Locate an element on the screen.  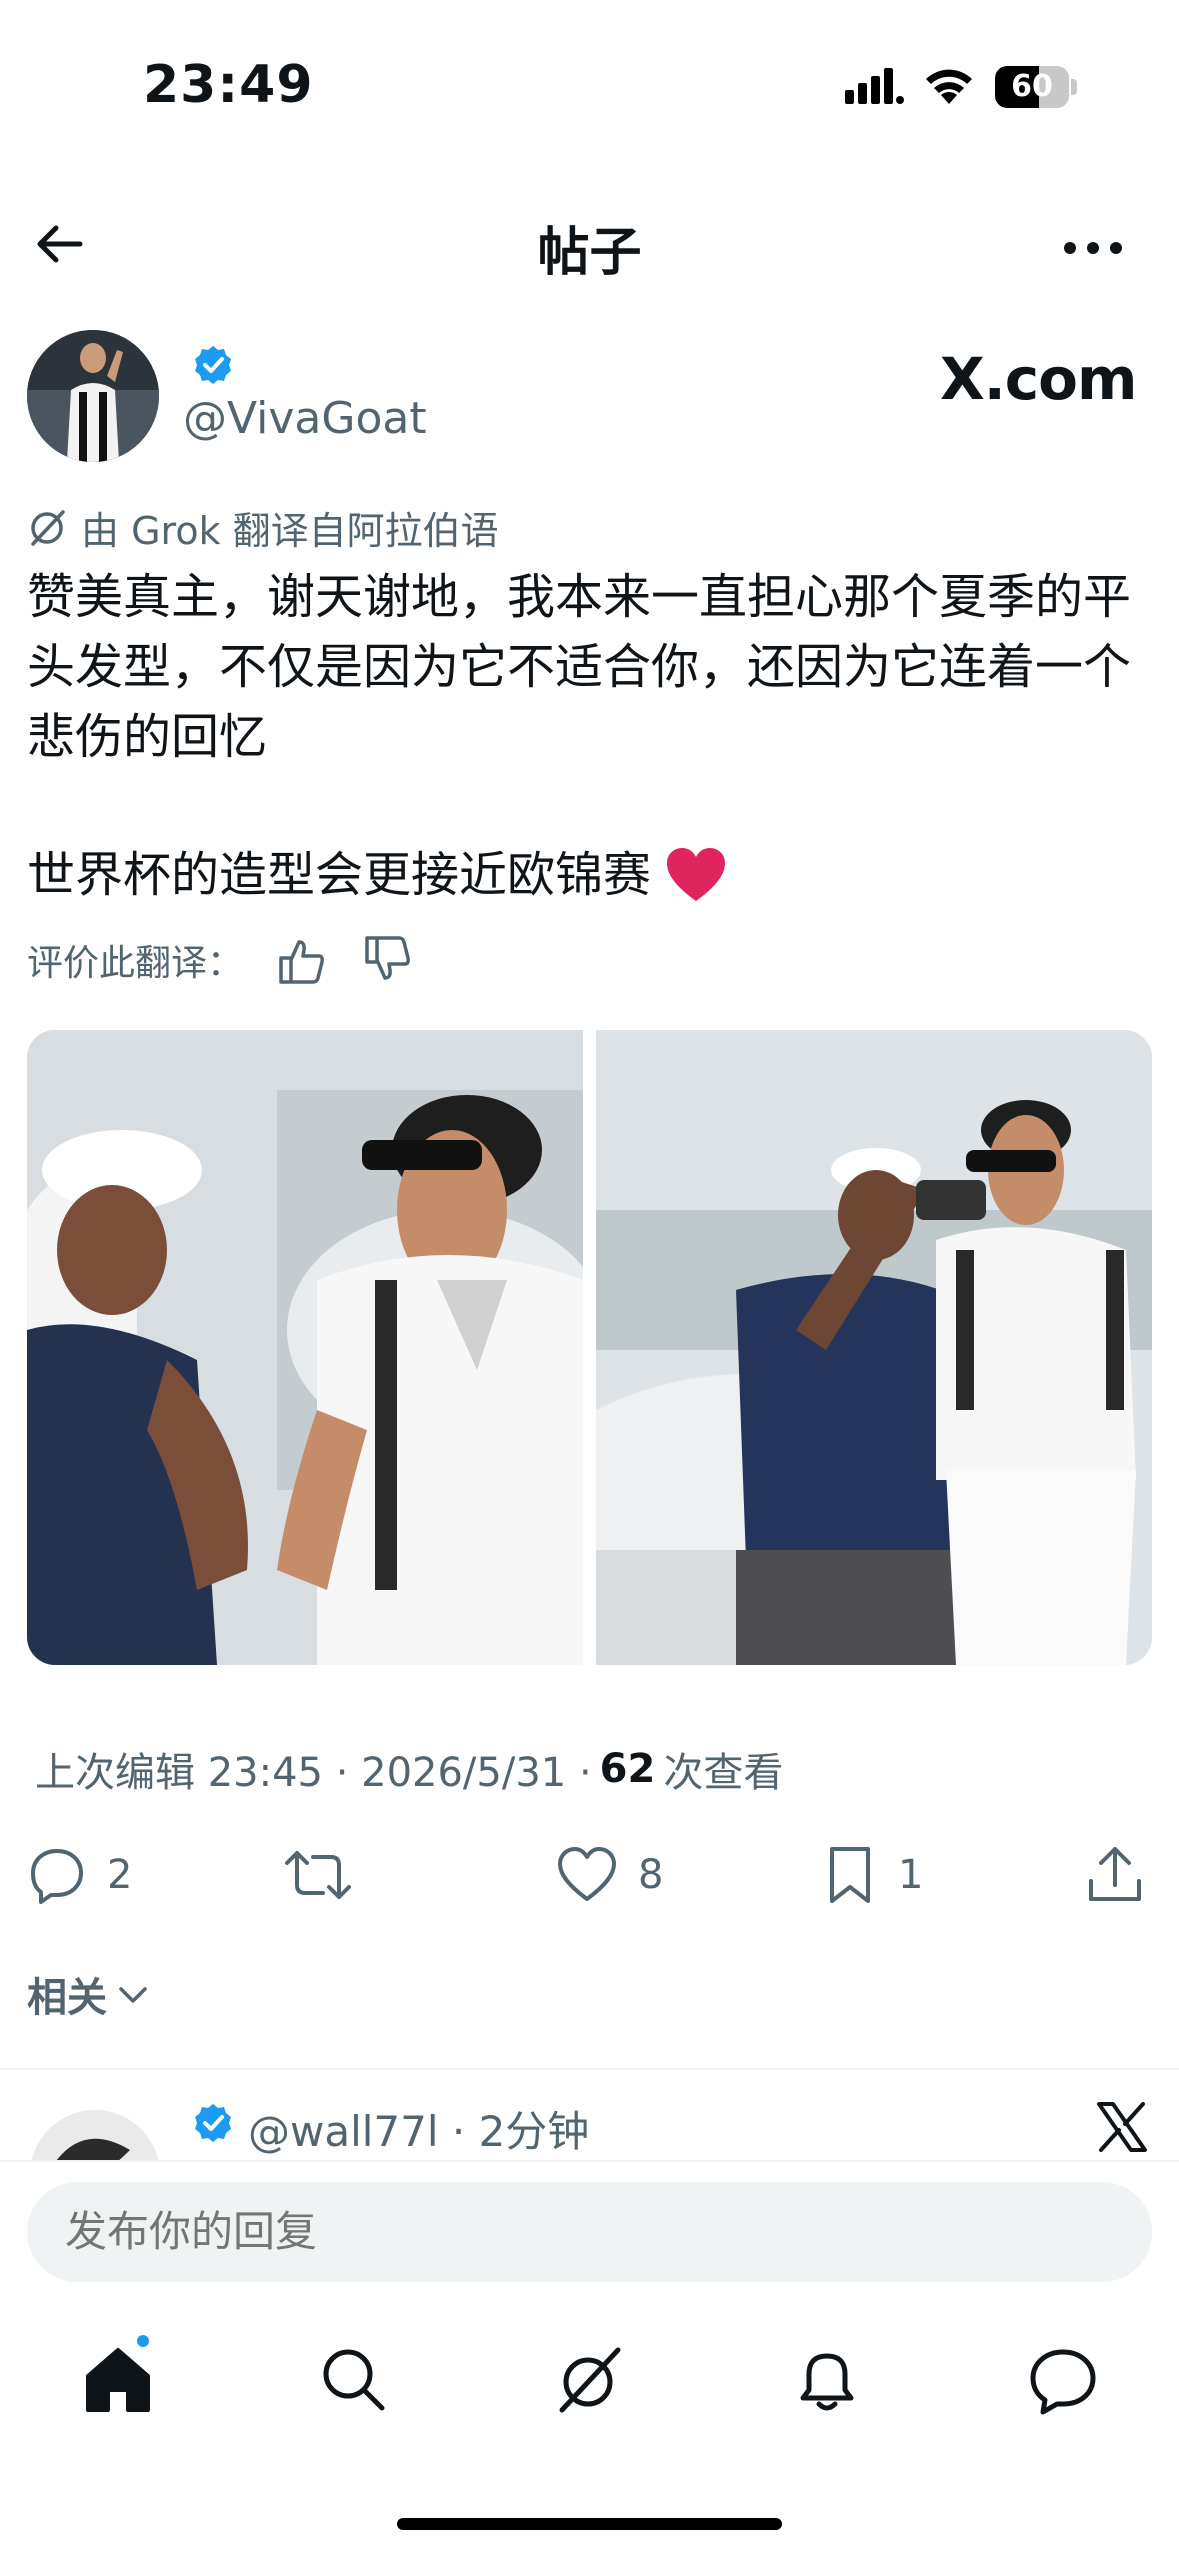
more-options-icon is located at coordinates (1093, 248).